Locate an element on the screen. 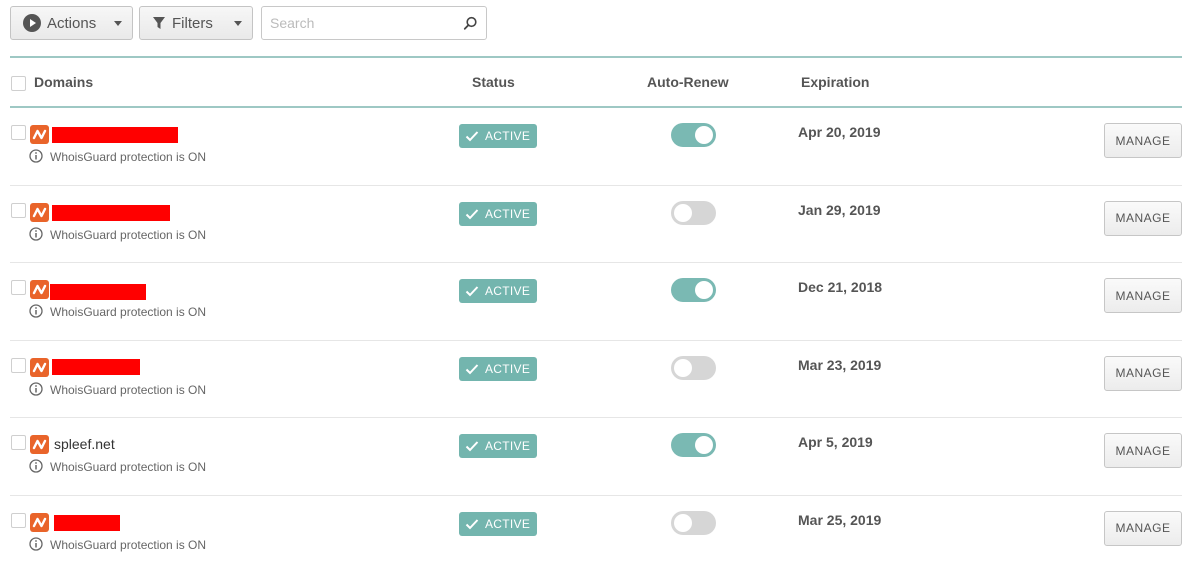 Image resolution: width=1203 pixels, height=581 pixels. header-auto-renew: Auto-Renew is located at coordinates (688, 82).